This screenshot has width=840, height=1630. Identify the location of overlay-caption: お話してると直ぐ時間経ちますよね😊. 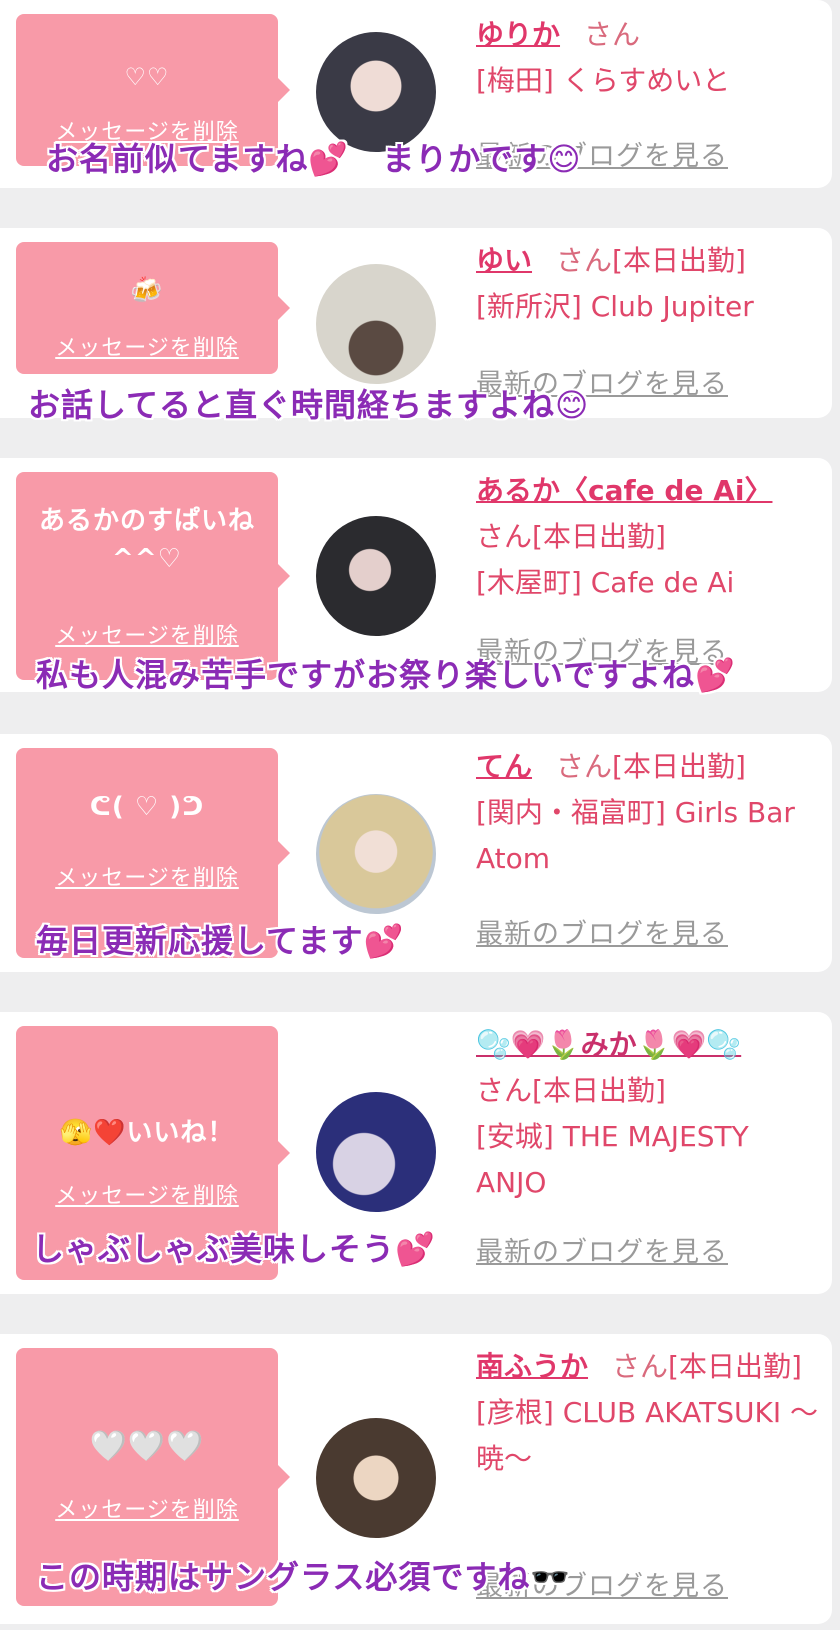
(309, 405).